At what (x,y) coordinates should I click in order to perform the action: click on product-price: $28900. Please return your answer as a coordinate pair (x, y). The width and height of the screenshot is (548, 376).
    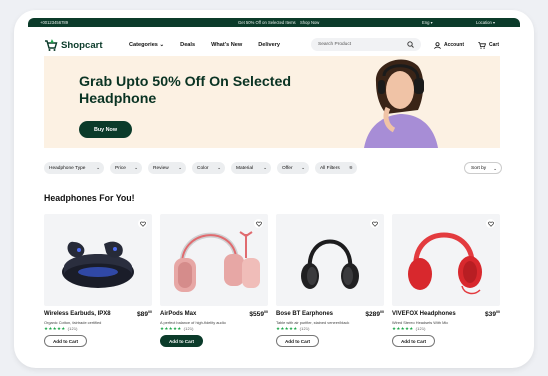
    Looking at the image, I should click on (374, 314).